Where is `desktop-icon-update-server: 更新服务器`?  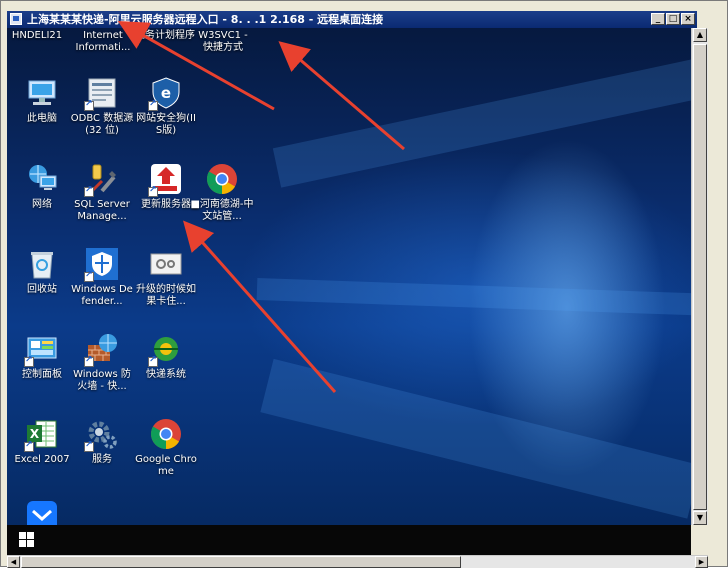 desktop-icon-update-server: 更新服务器 is located at coordinates (166, 186).